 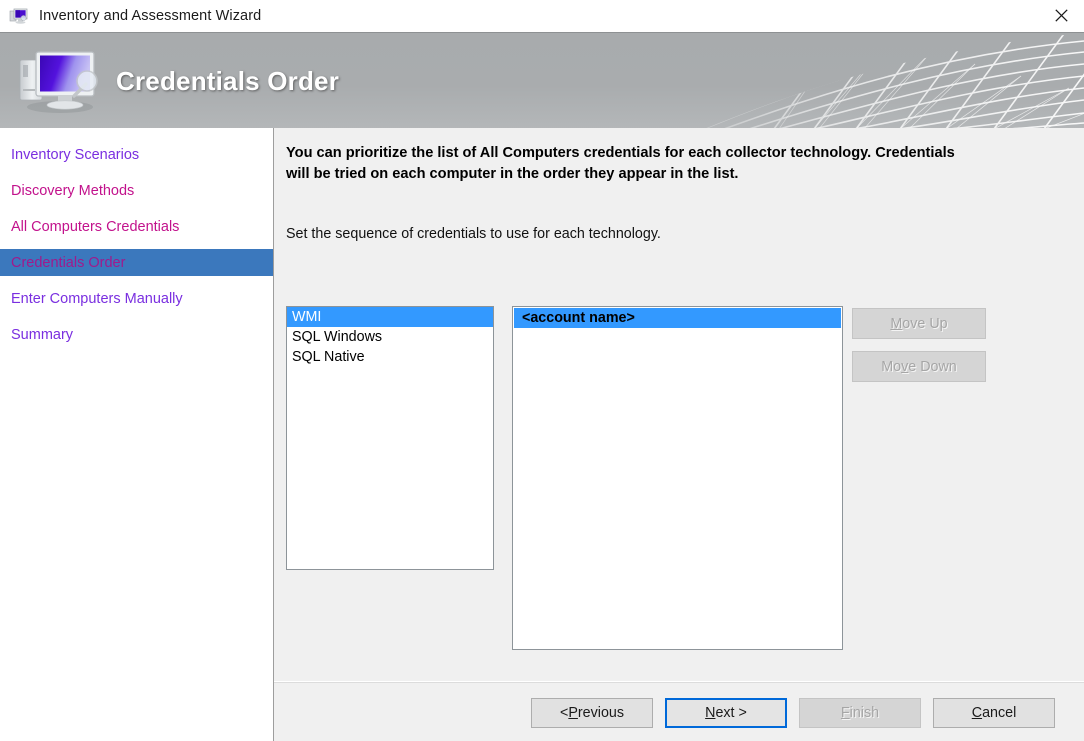 What do you see at coordinates (42, 334) in the screenshot?
I see `sidebar-item-label: Summary` at bounding box center [42, 334].